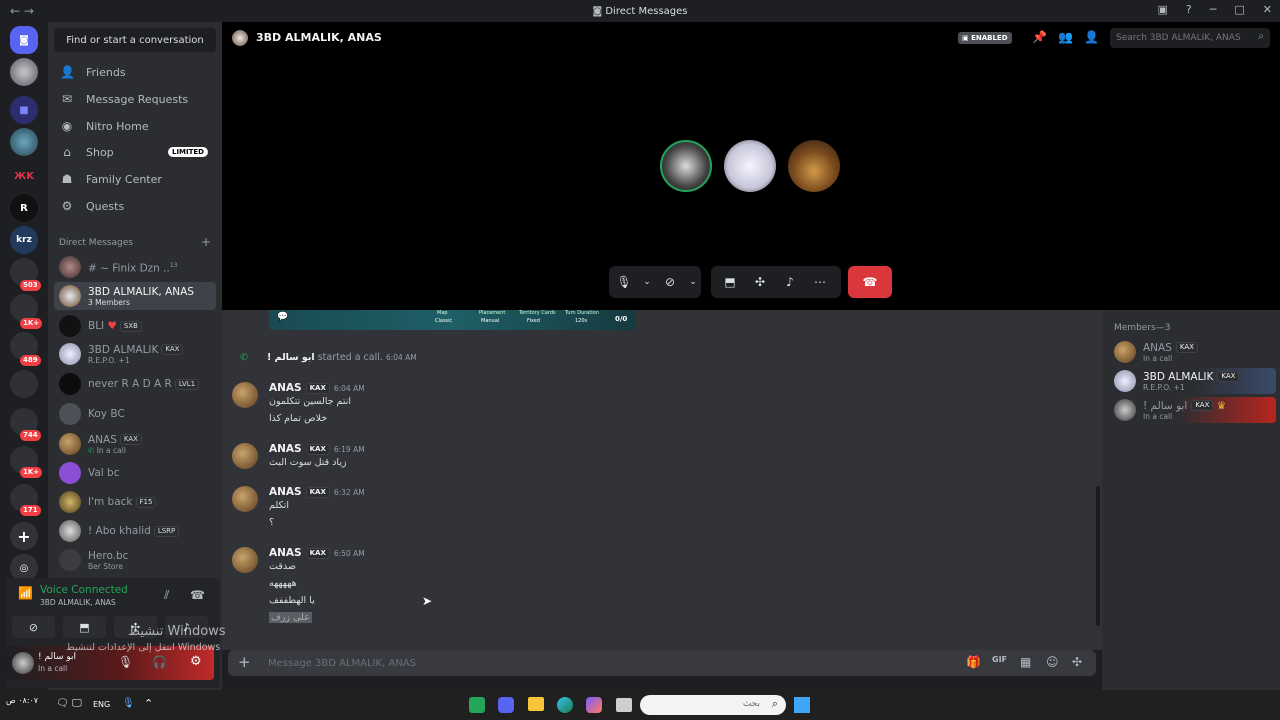 The height and width of the screenshot is (720, 1280). What do you see at coordinates (713, 705) in the screenshot?
I see `taskbar-search: بحث ⌕` at bounding box center [713, 705].